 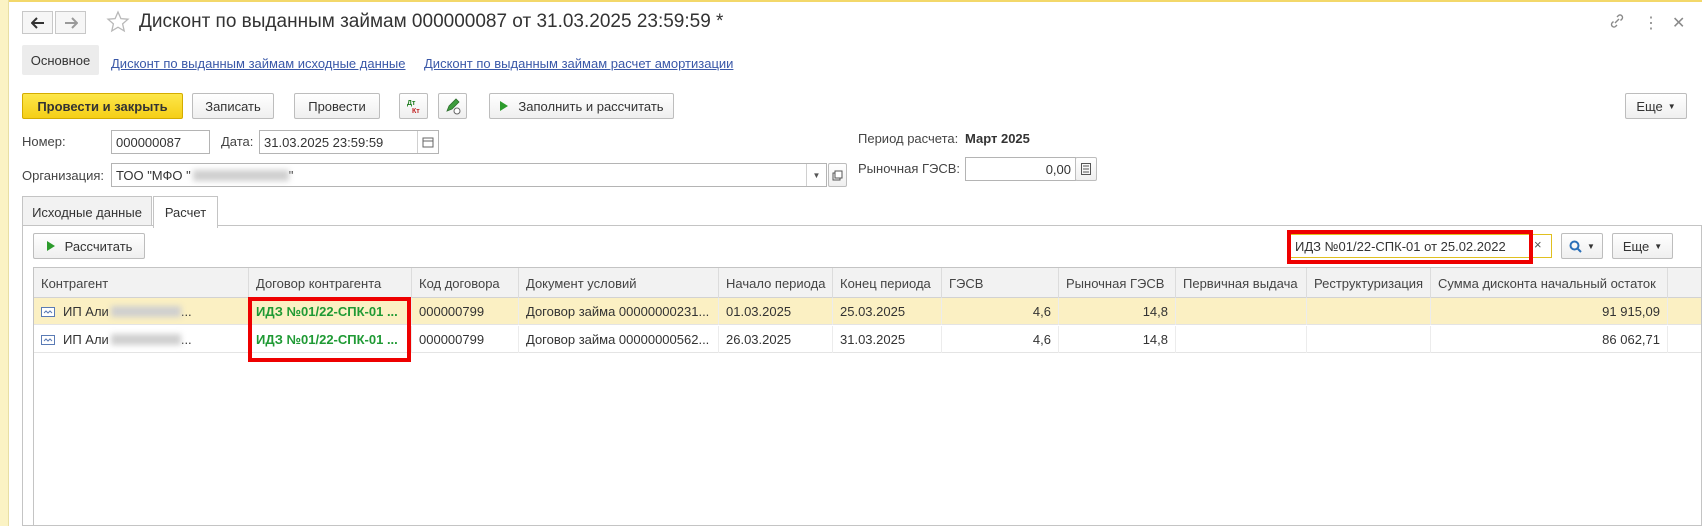 What do you see at coordinates (909, 168) in the screenshot?
I see `market-gesv-label: Рыночная ГЭСВ:` at bounding box center [909, 168].